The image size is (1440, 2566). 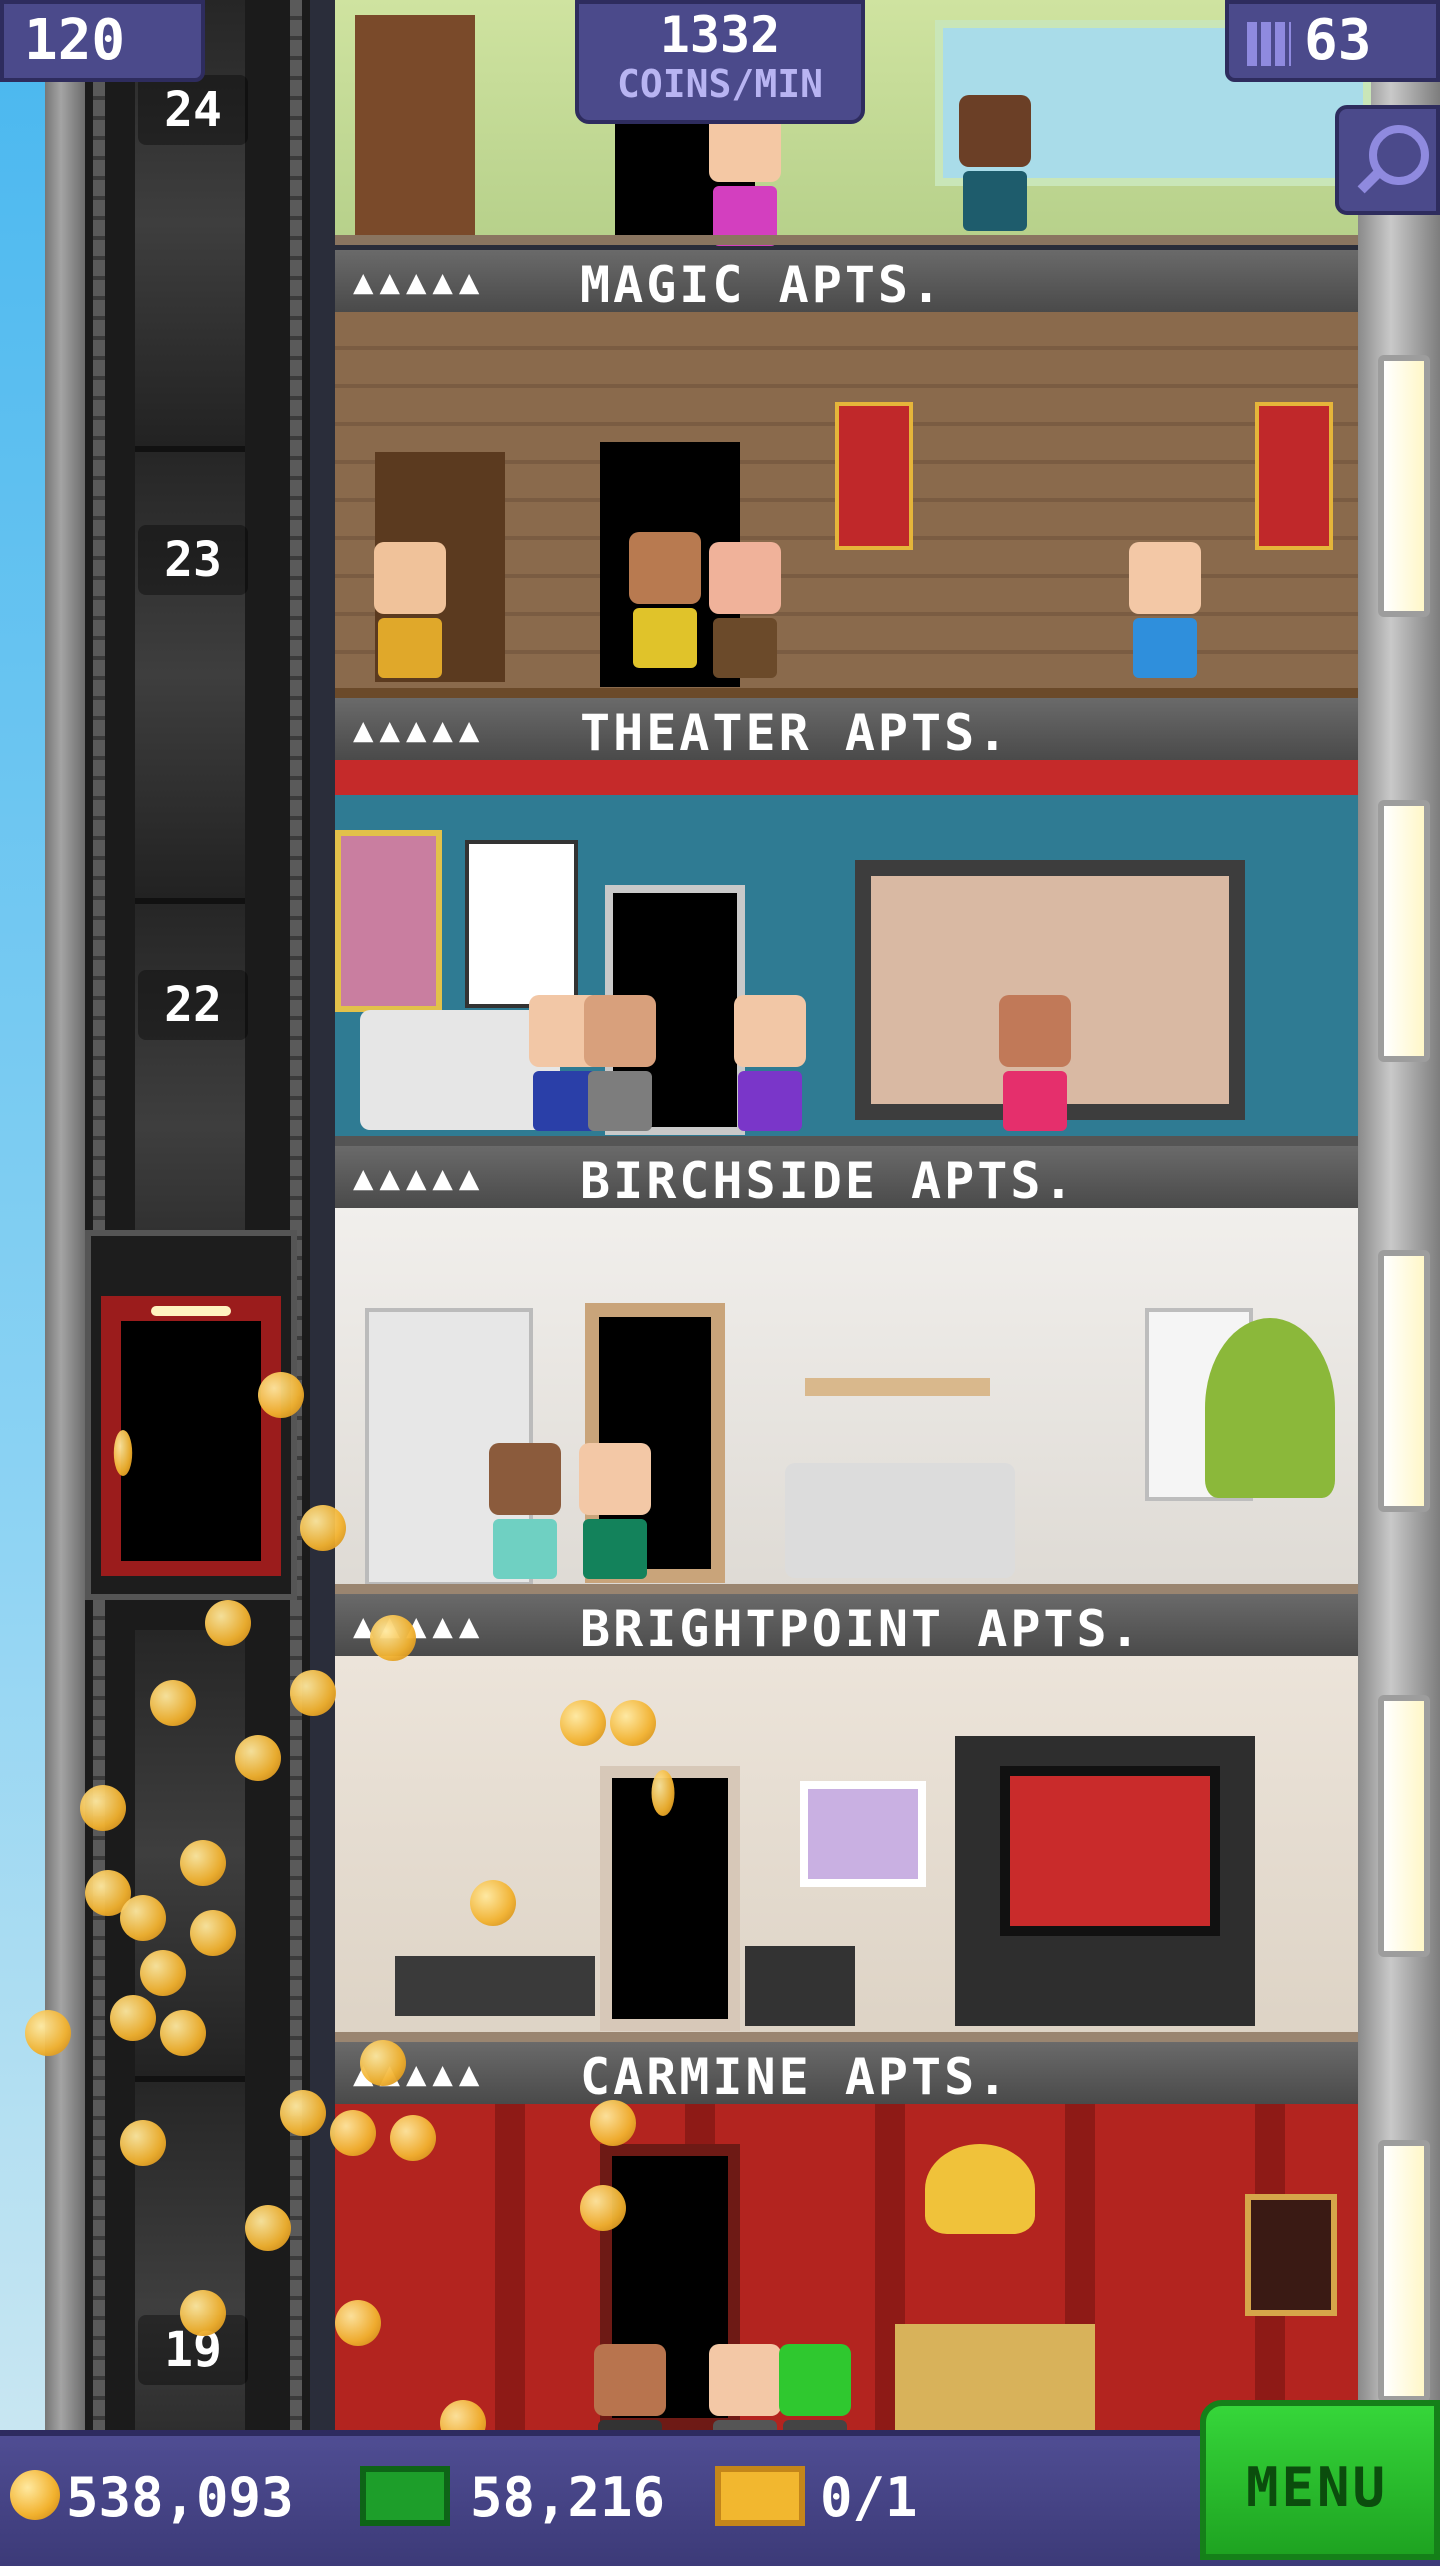 What do you see at coordinates (180, 2497) in the screenshot?
I see `coins-balance: 538,093` at bounding box center [180, 2497].